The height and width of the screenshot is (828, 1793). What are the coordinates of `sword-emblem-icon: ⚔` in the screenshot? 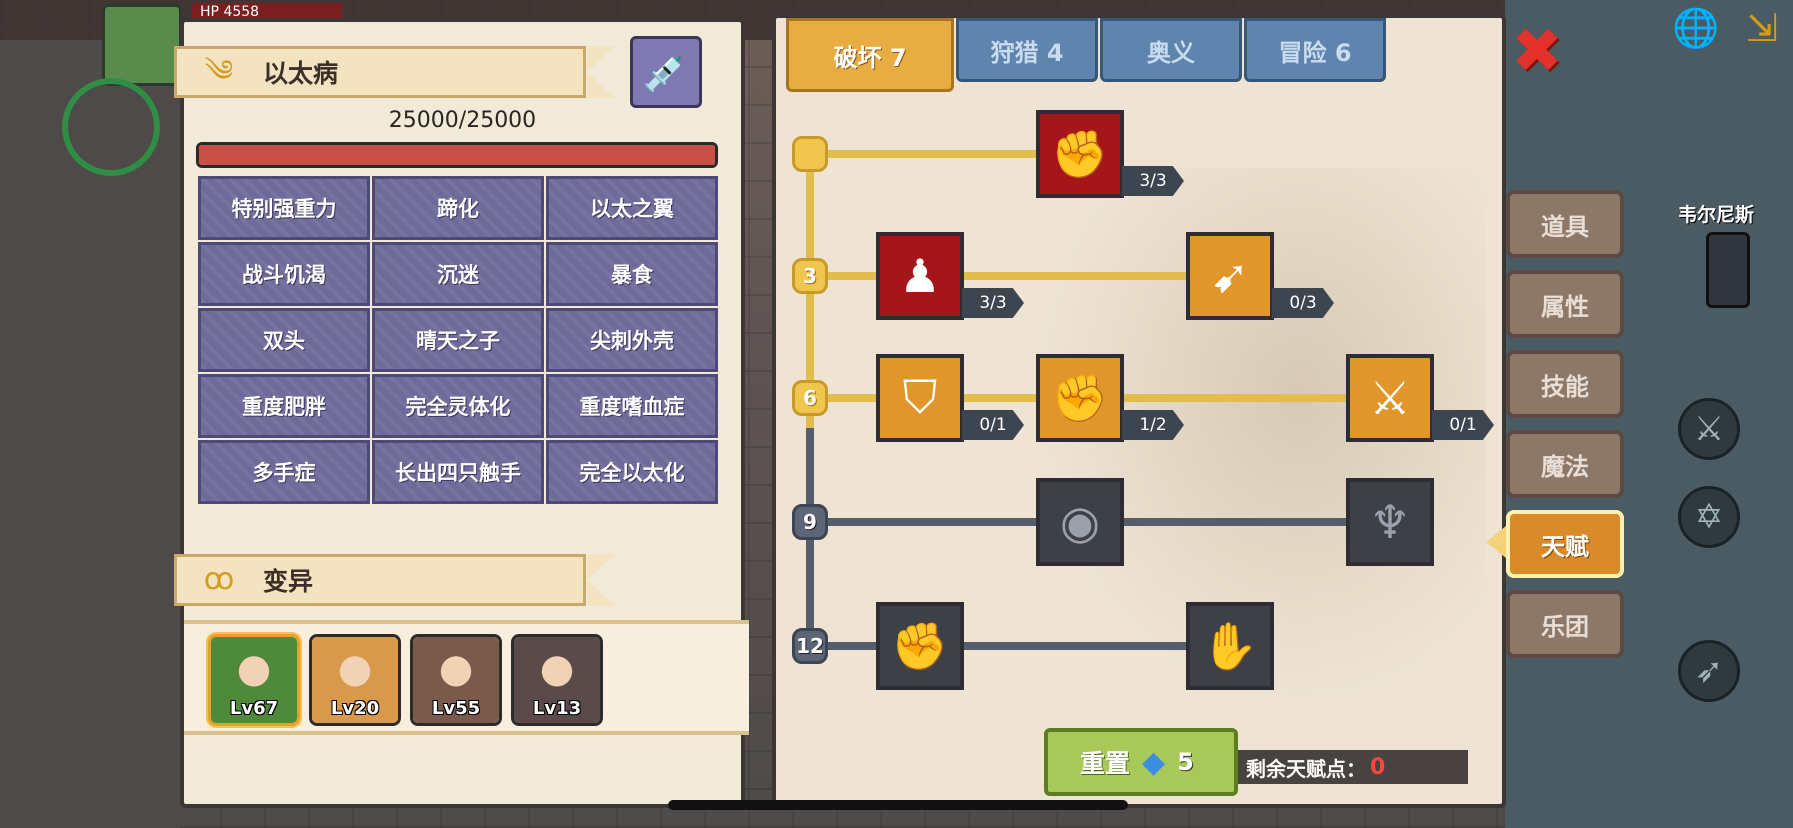 It's located at (1709, 429).